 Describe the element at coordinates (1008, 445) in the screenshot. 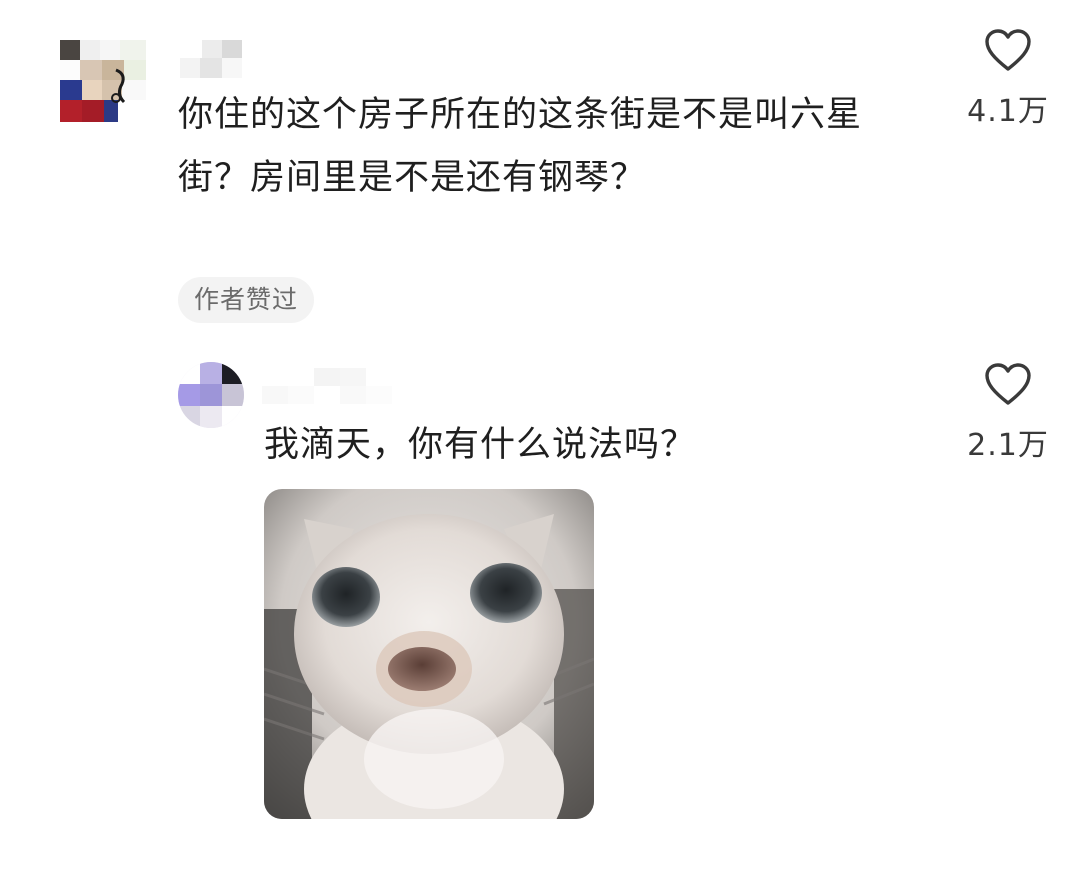

I see `reply-like-count: 2.1万` at that location.